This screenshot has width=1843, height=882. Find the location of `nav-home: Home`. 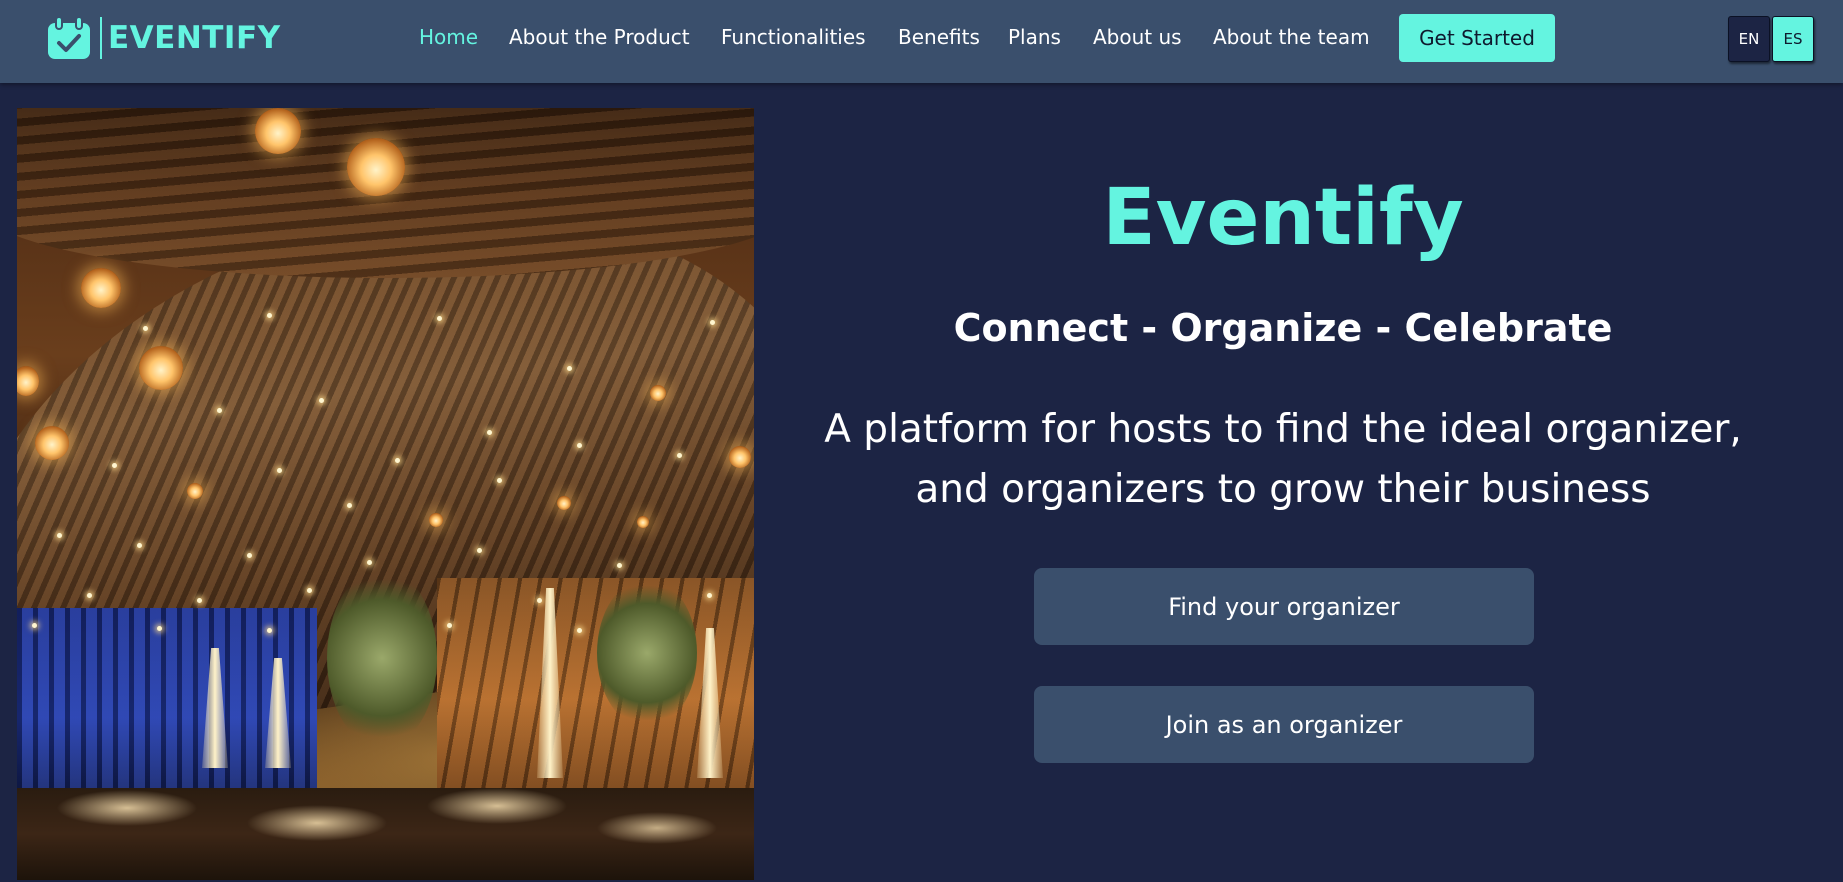

nav-home: Home is located at coordinates (448, 37).